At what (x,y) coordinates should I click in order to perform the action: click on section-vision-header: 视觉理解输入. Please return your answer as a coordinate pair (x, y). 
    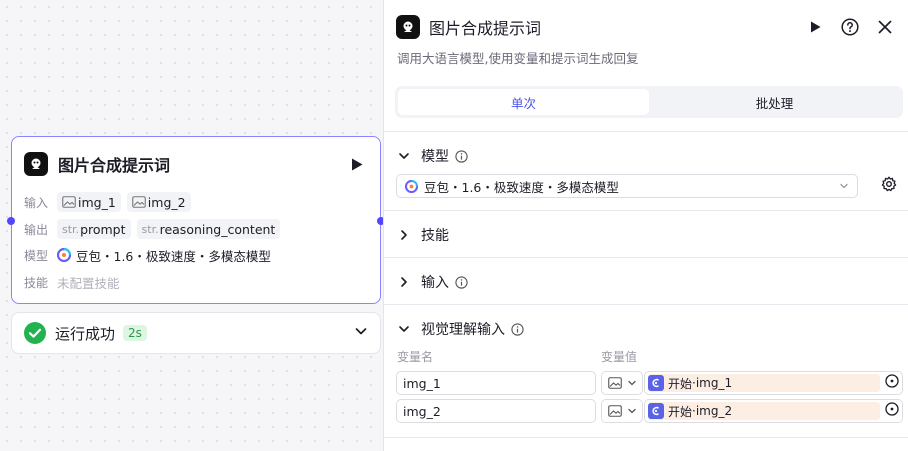
    Looking at the image, I should click on (461, 329).